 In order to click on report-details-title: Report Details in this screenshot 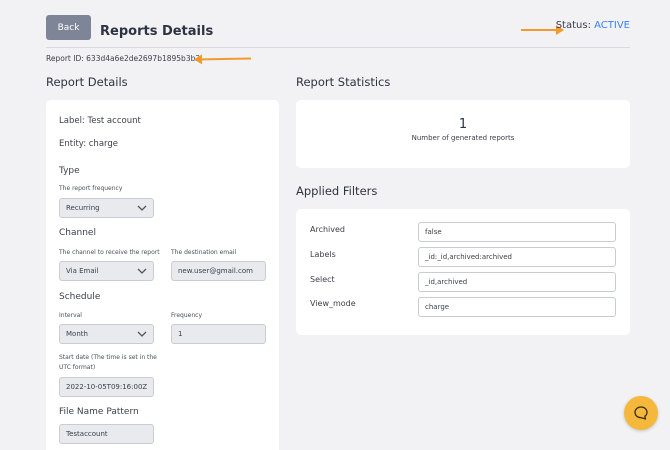, I will do `click(87, 82)`.